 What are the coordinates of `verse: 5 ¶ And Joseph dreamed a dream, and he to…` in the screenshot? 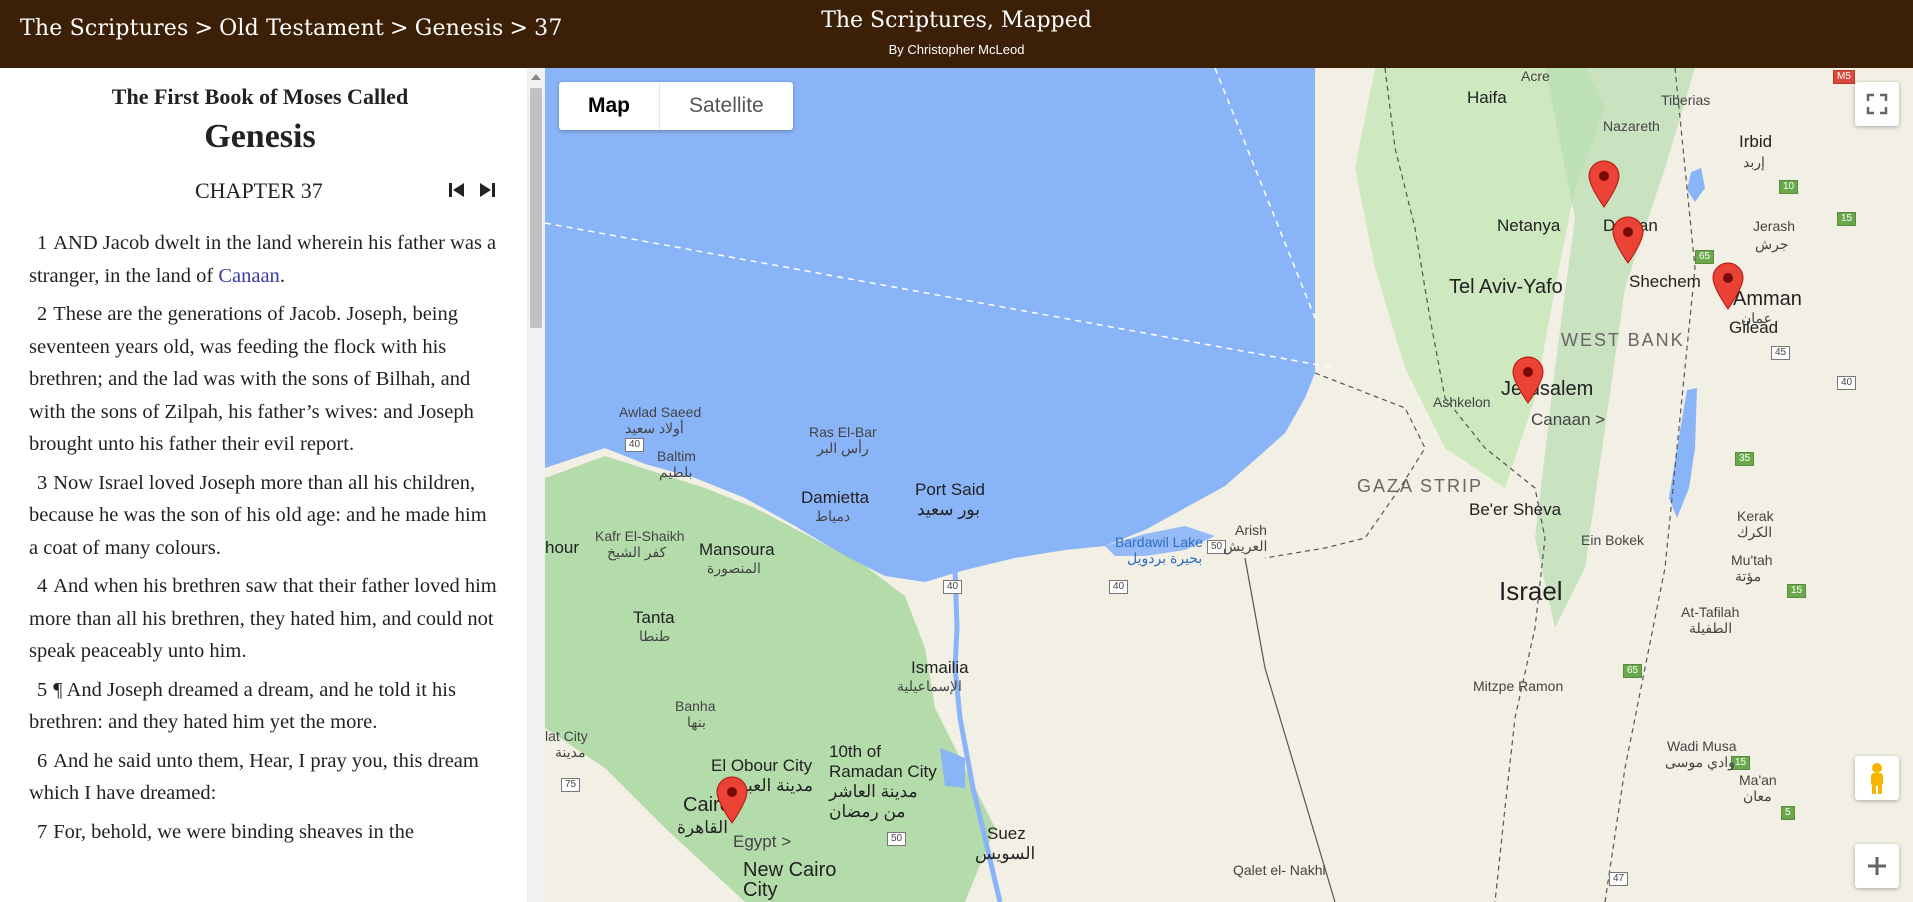 It's located at (263, 706).